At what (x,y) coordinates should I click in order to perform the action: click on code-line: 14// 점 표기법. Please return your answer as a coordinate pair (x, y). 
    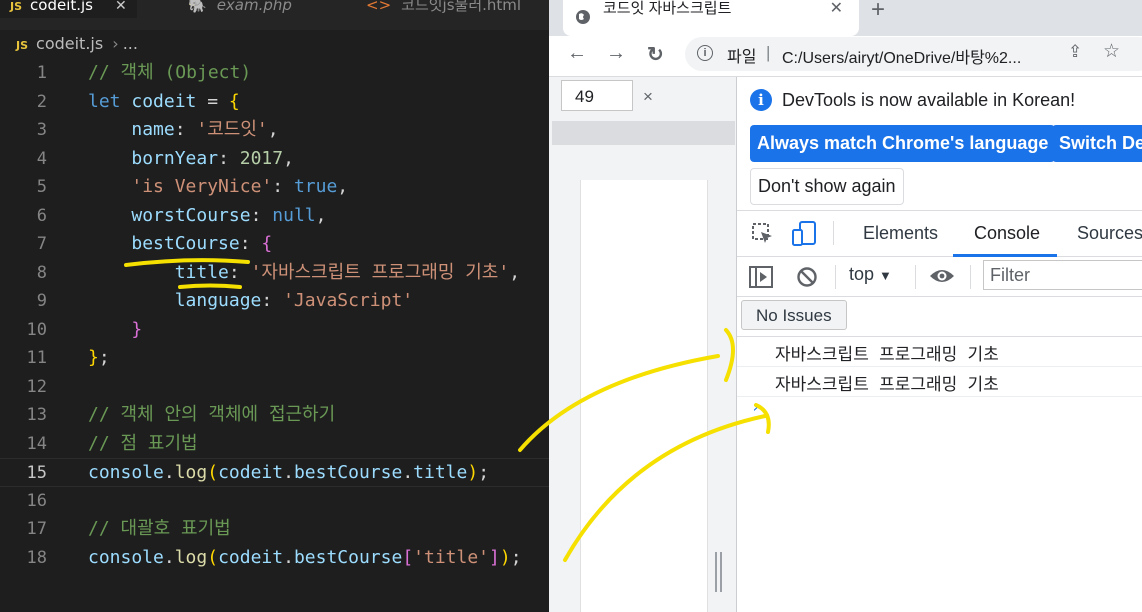
    Looking at the image, I should click on (274, 444).